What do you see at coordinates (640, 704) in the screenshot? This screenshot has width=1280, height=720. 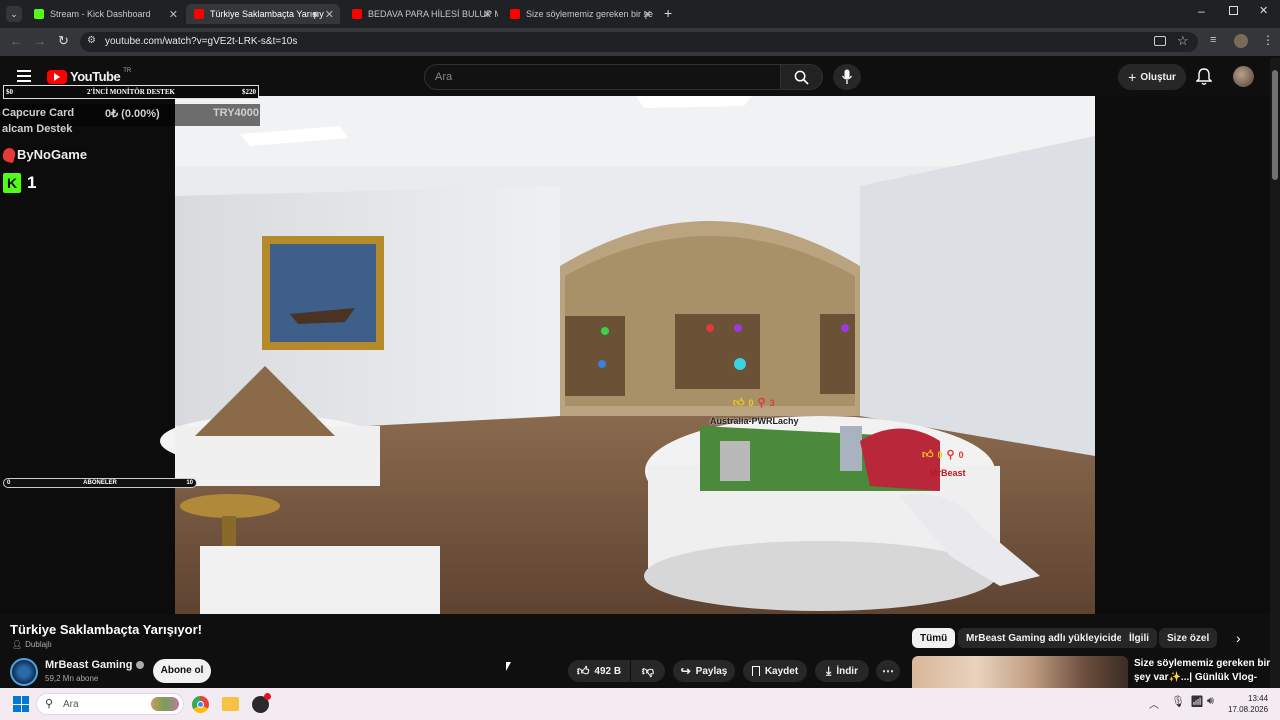 I see `windows-taskbar: ⚲ Ara ︿ 🎙︎ 📶︎ 🔊︎ 13:44 17.08.2026` at bounding box center [640, 704].